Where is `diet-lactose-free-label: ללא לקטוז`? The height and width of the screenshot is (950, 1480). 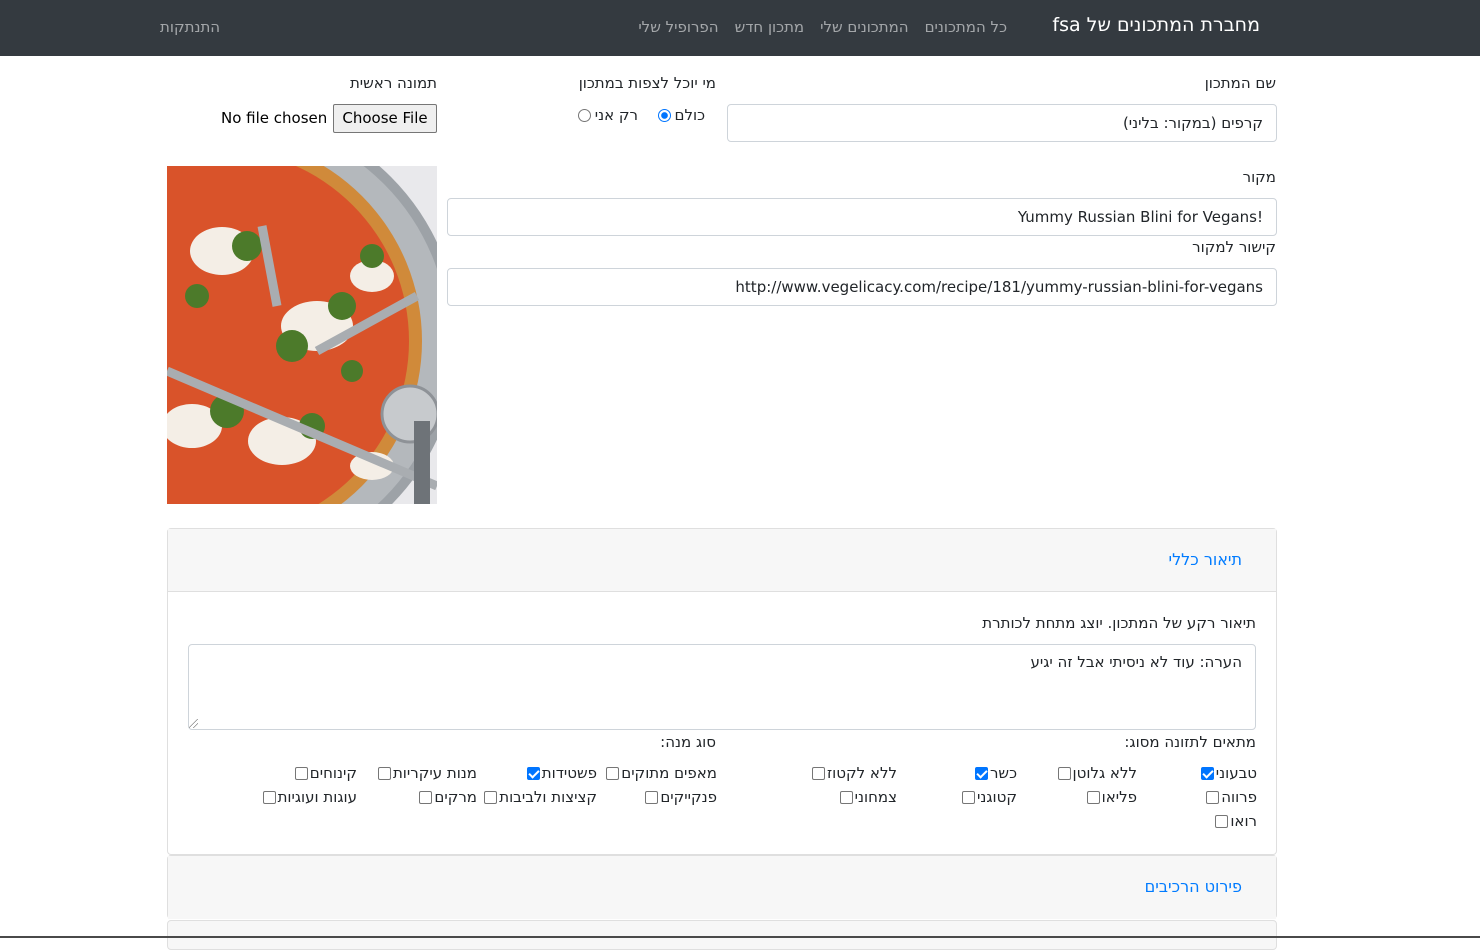 diet-lactose-free-label: ללא לקטוז is located at coordinates (861, 773).